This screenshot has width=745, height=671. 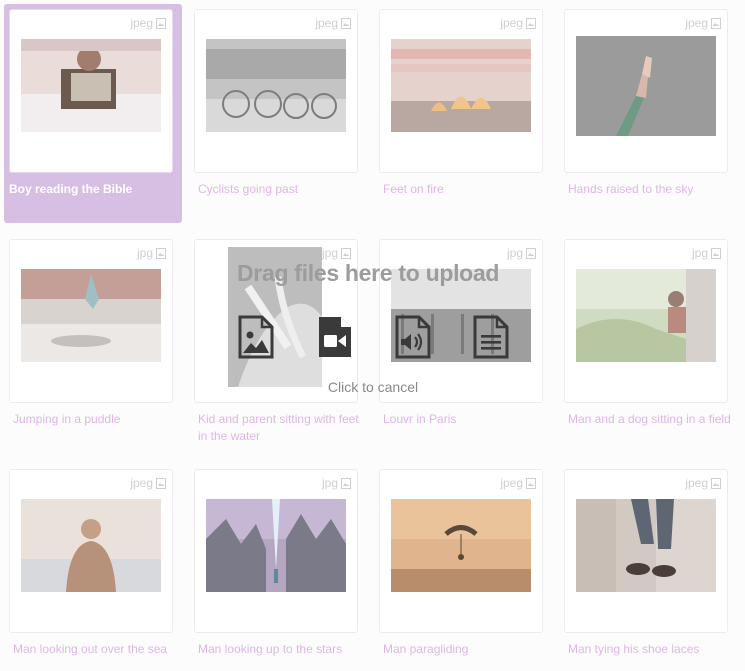 I want to click on text-file-icon, so click(x=491, y=337).